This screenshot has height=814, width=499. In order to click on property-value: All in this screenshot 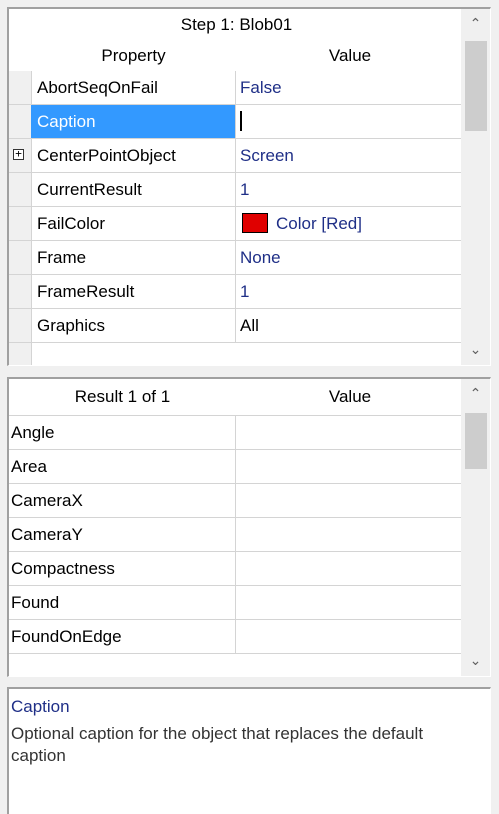, I will do `click(350, 325)`.